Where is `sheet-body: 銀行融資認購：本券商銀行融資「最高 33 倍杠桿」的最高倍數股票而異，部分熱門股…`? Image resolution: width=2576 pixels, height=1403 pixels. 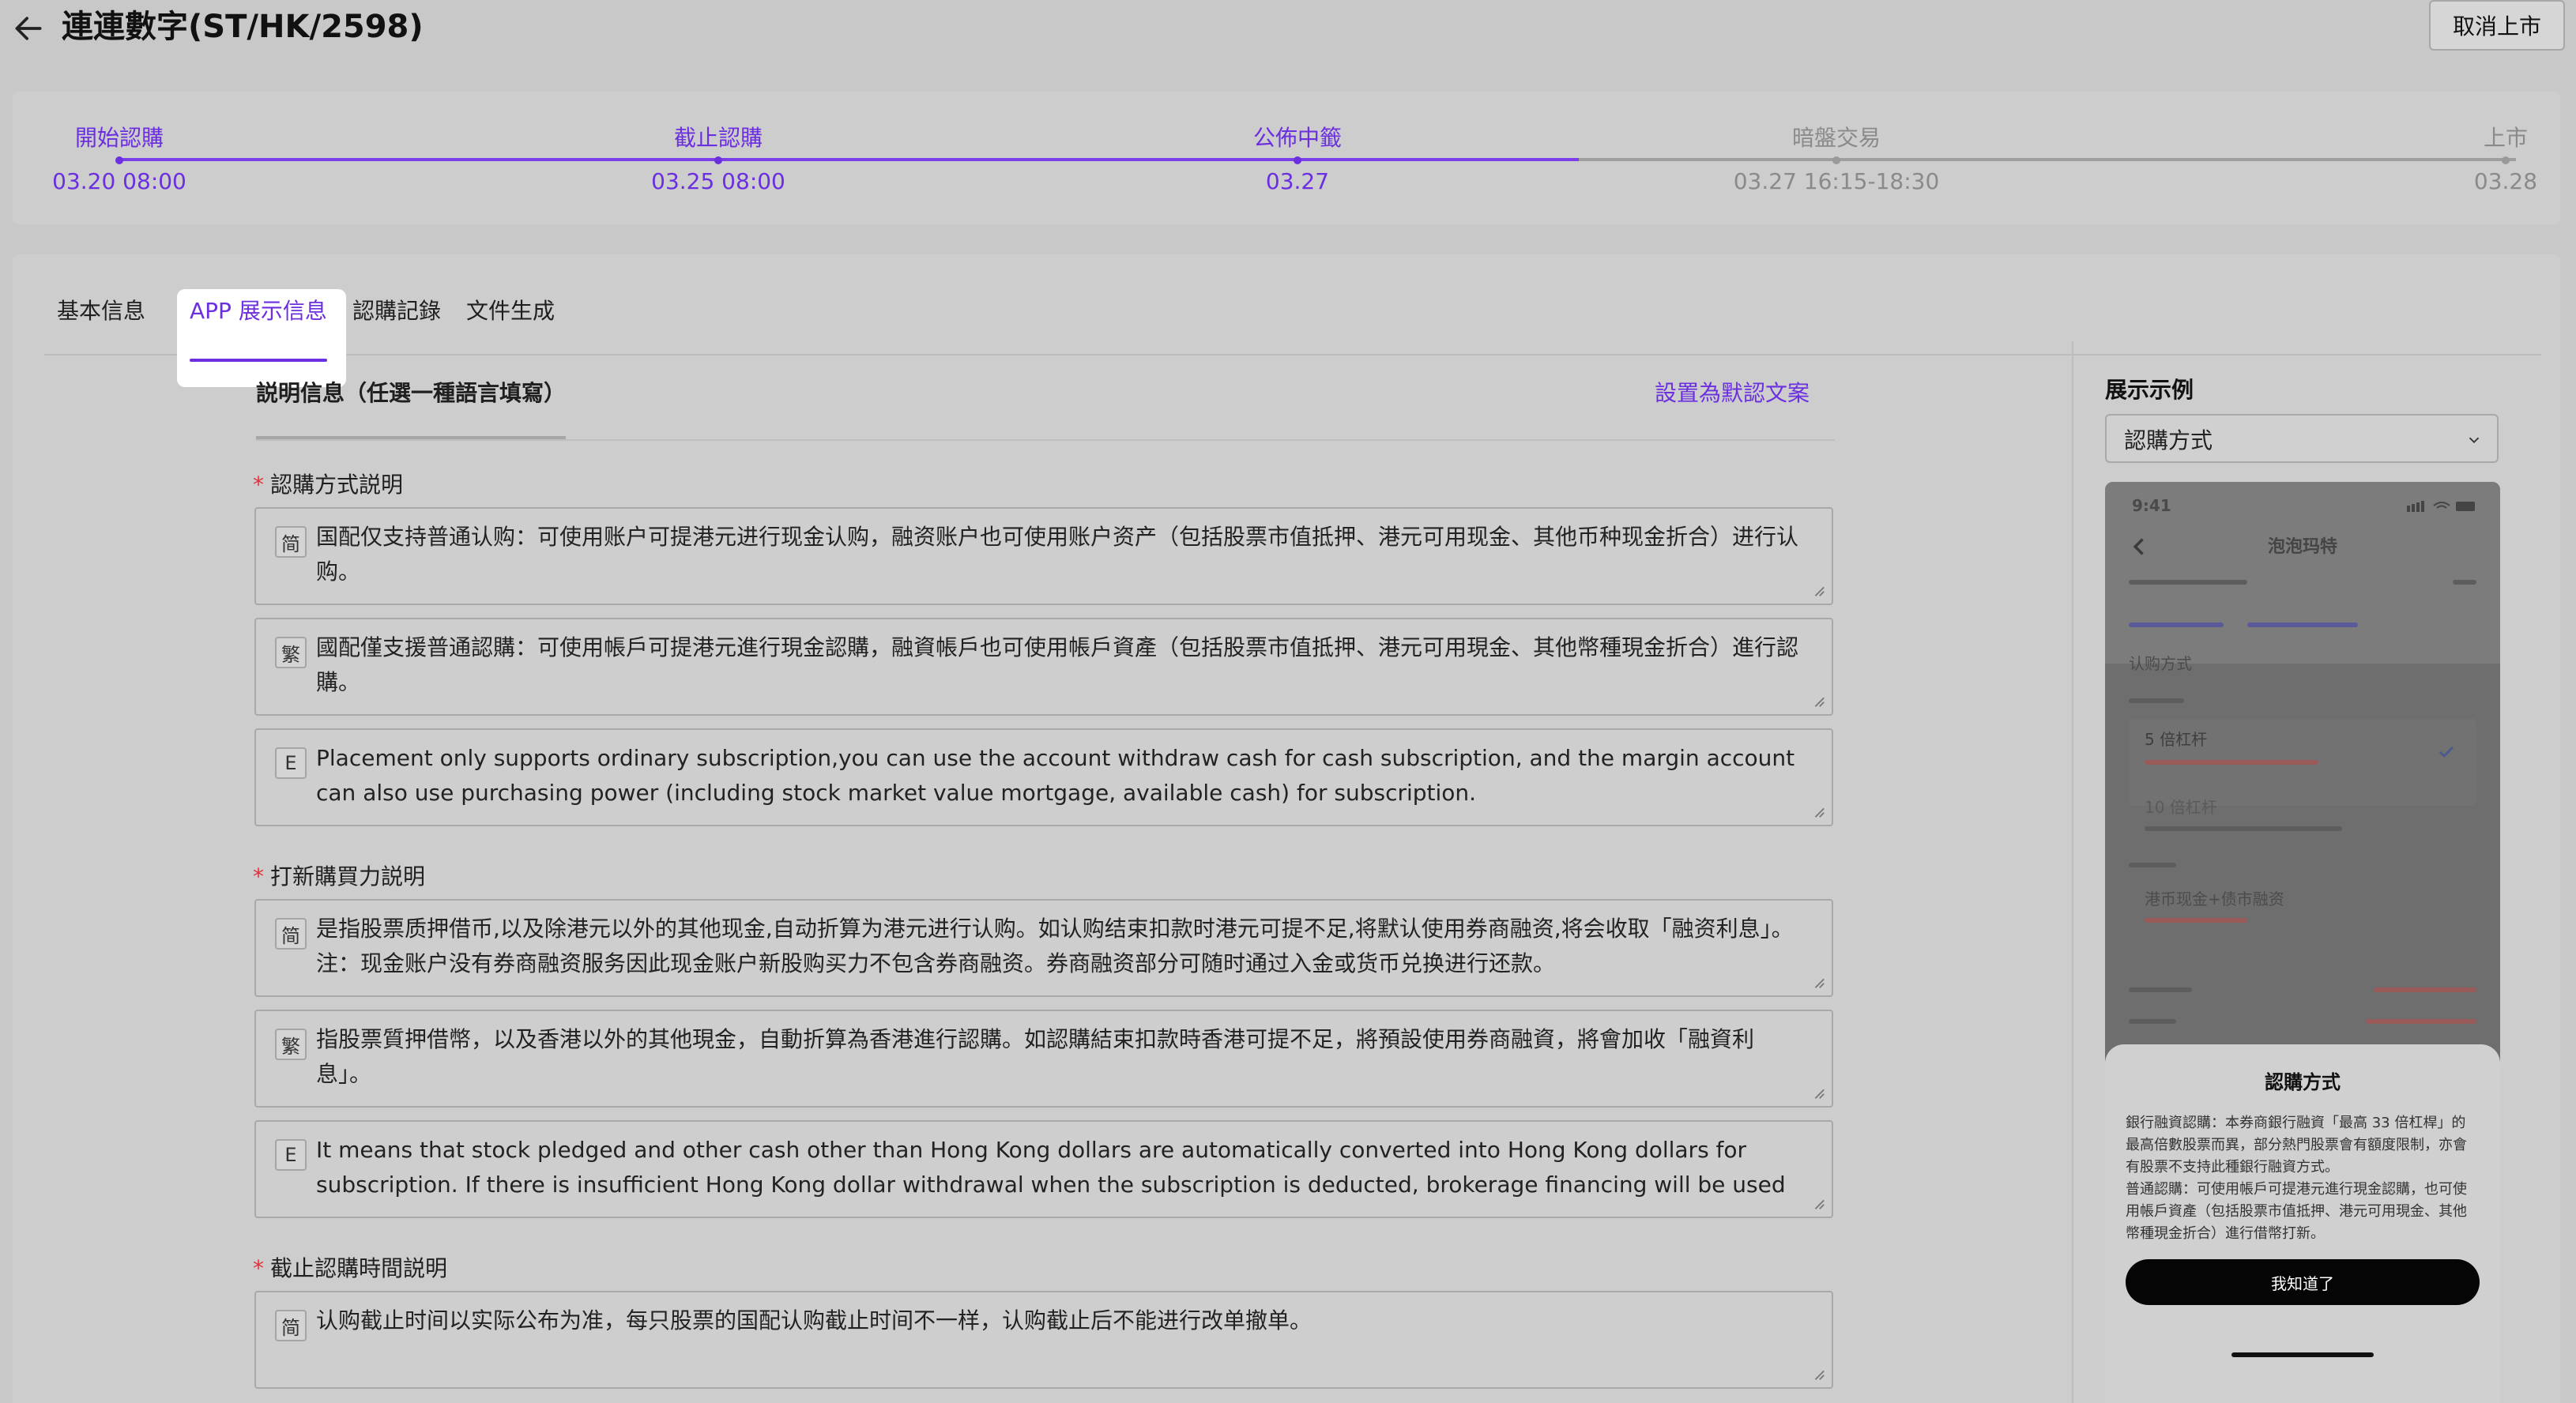 sheet-body: 銀行融資認購：本券商銀行融資「最高 33 倍杠桿」的最高倍數股票而異，部分熱門股… is located at coordinates (2296, 1178).